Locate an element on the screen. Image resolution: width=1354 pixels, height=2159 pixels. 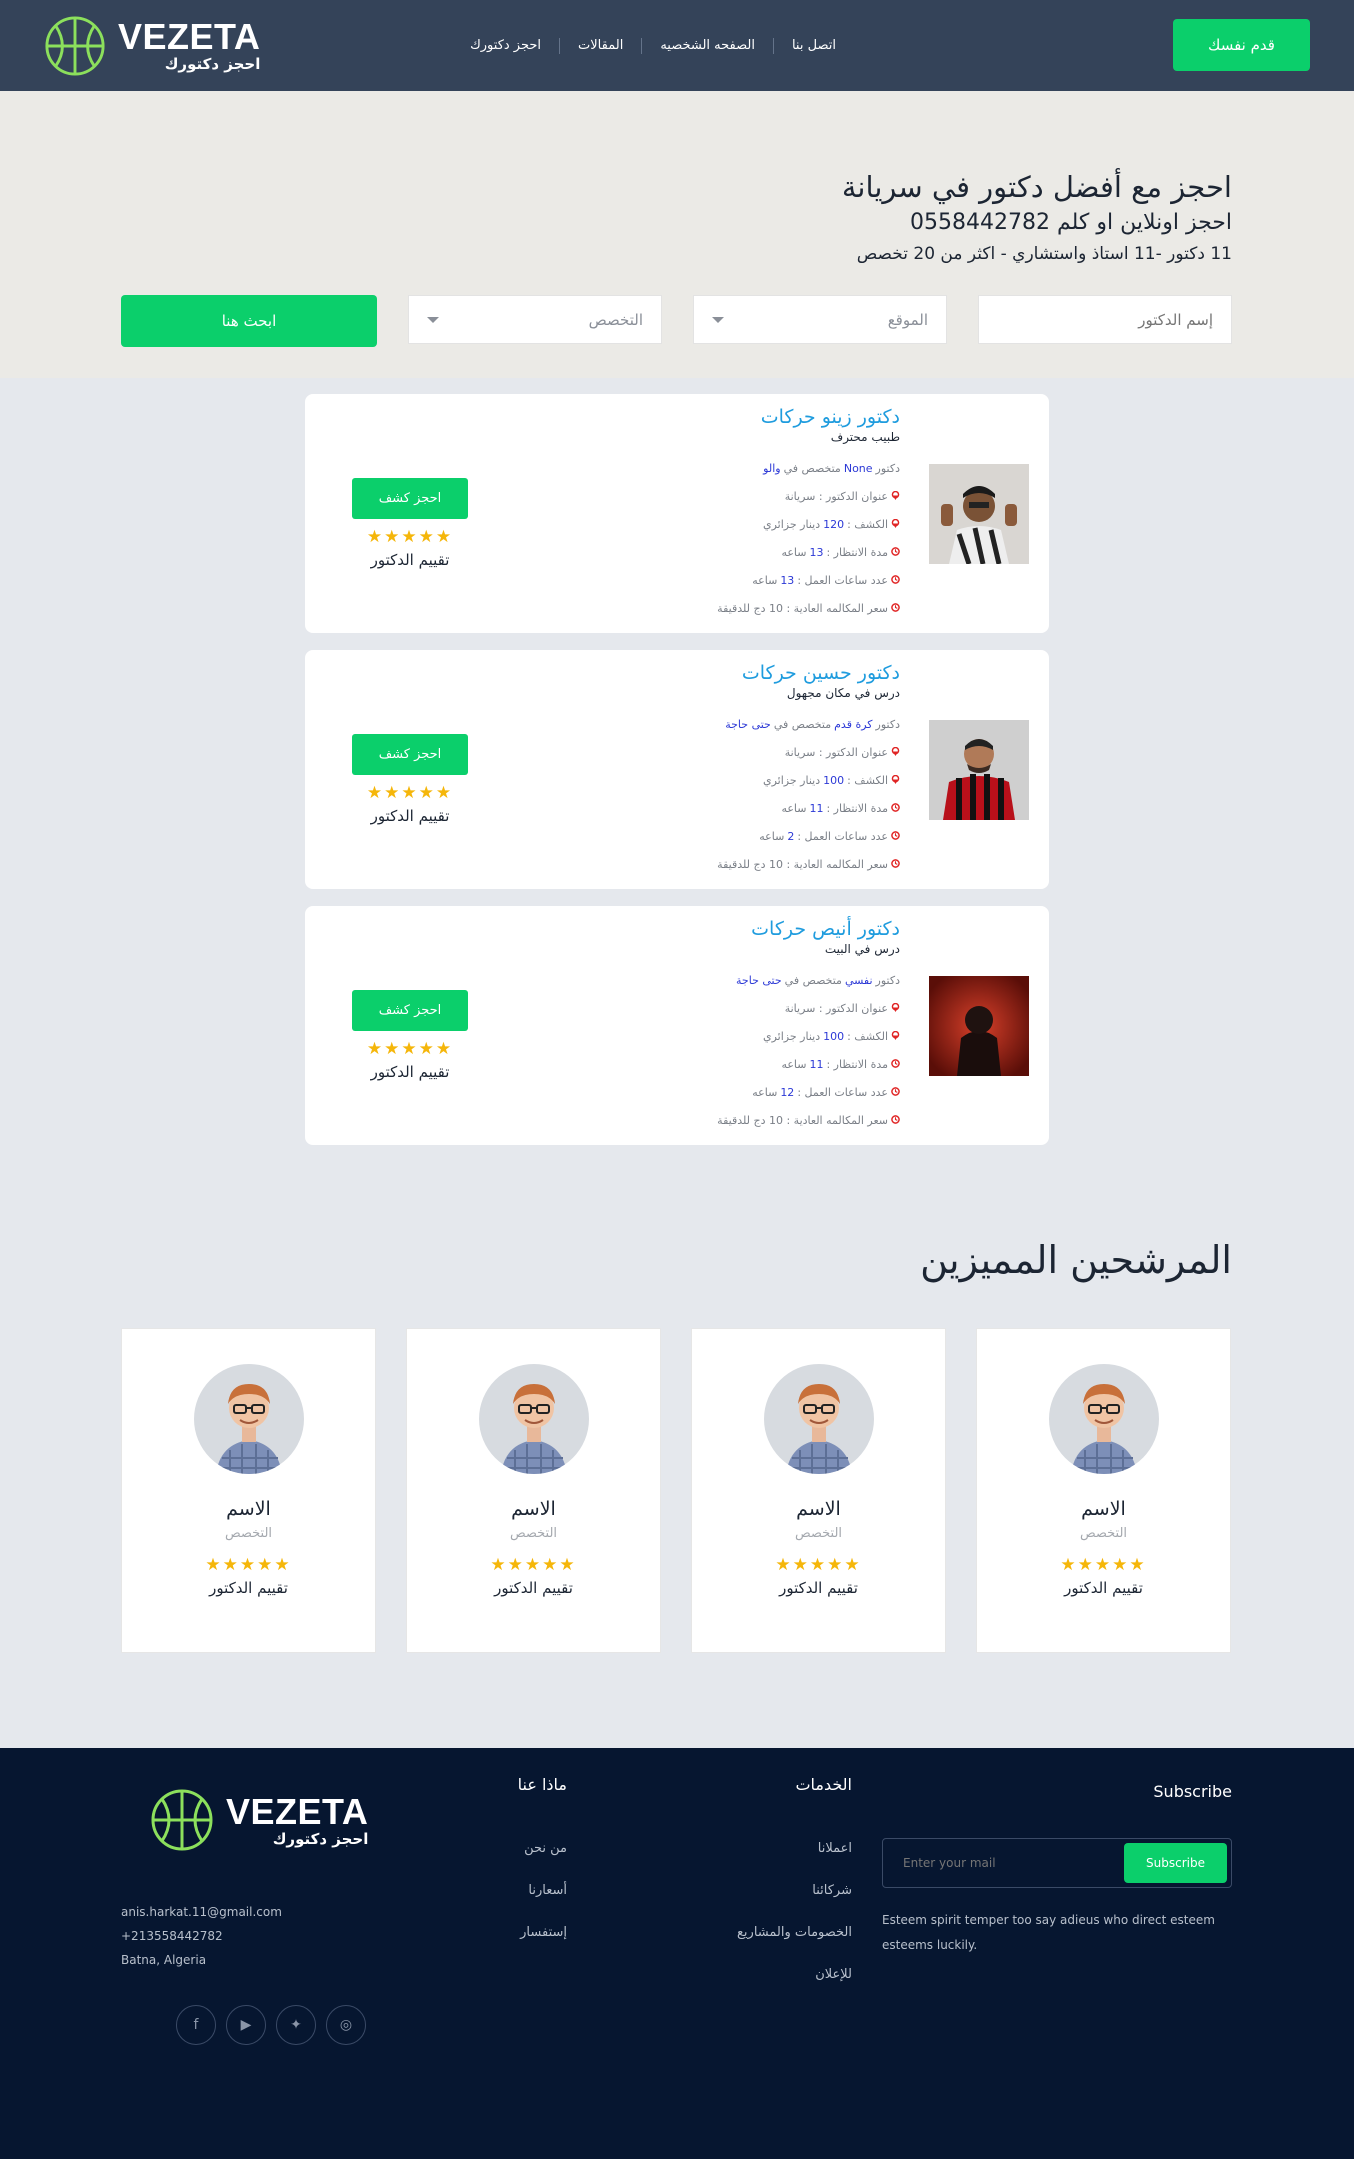
brand-logo: VEZETA احجز دكتورك is located at coordinates (152, 46).